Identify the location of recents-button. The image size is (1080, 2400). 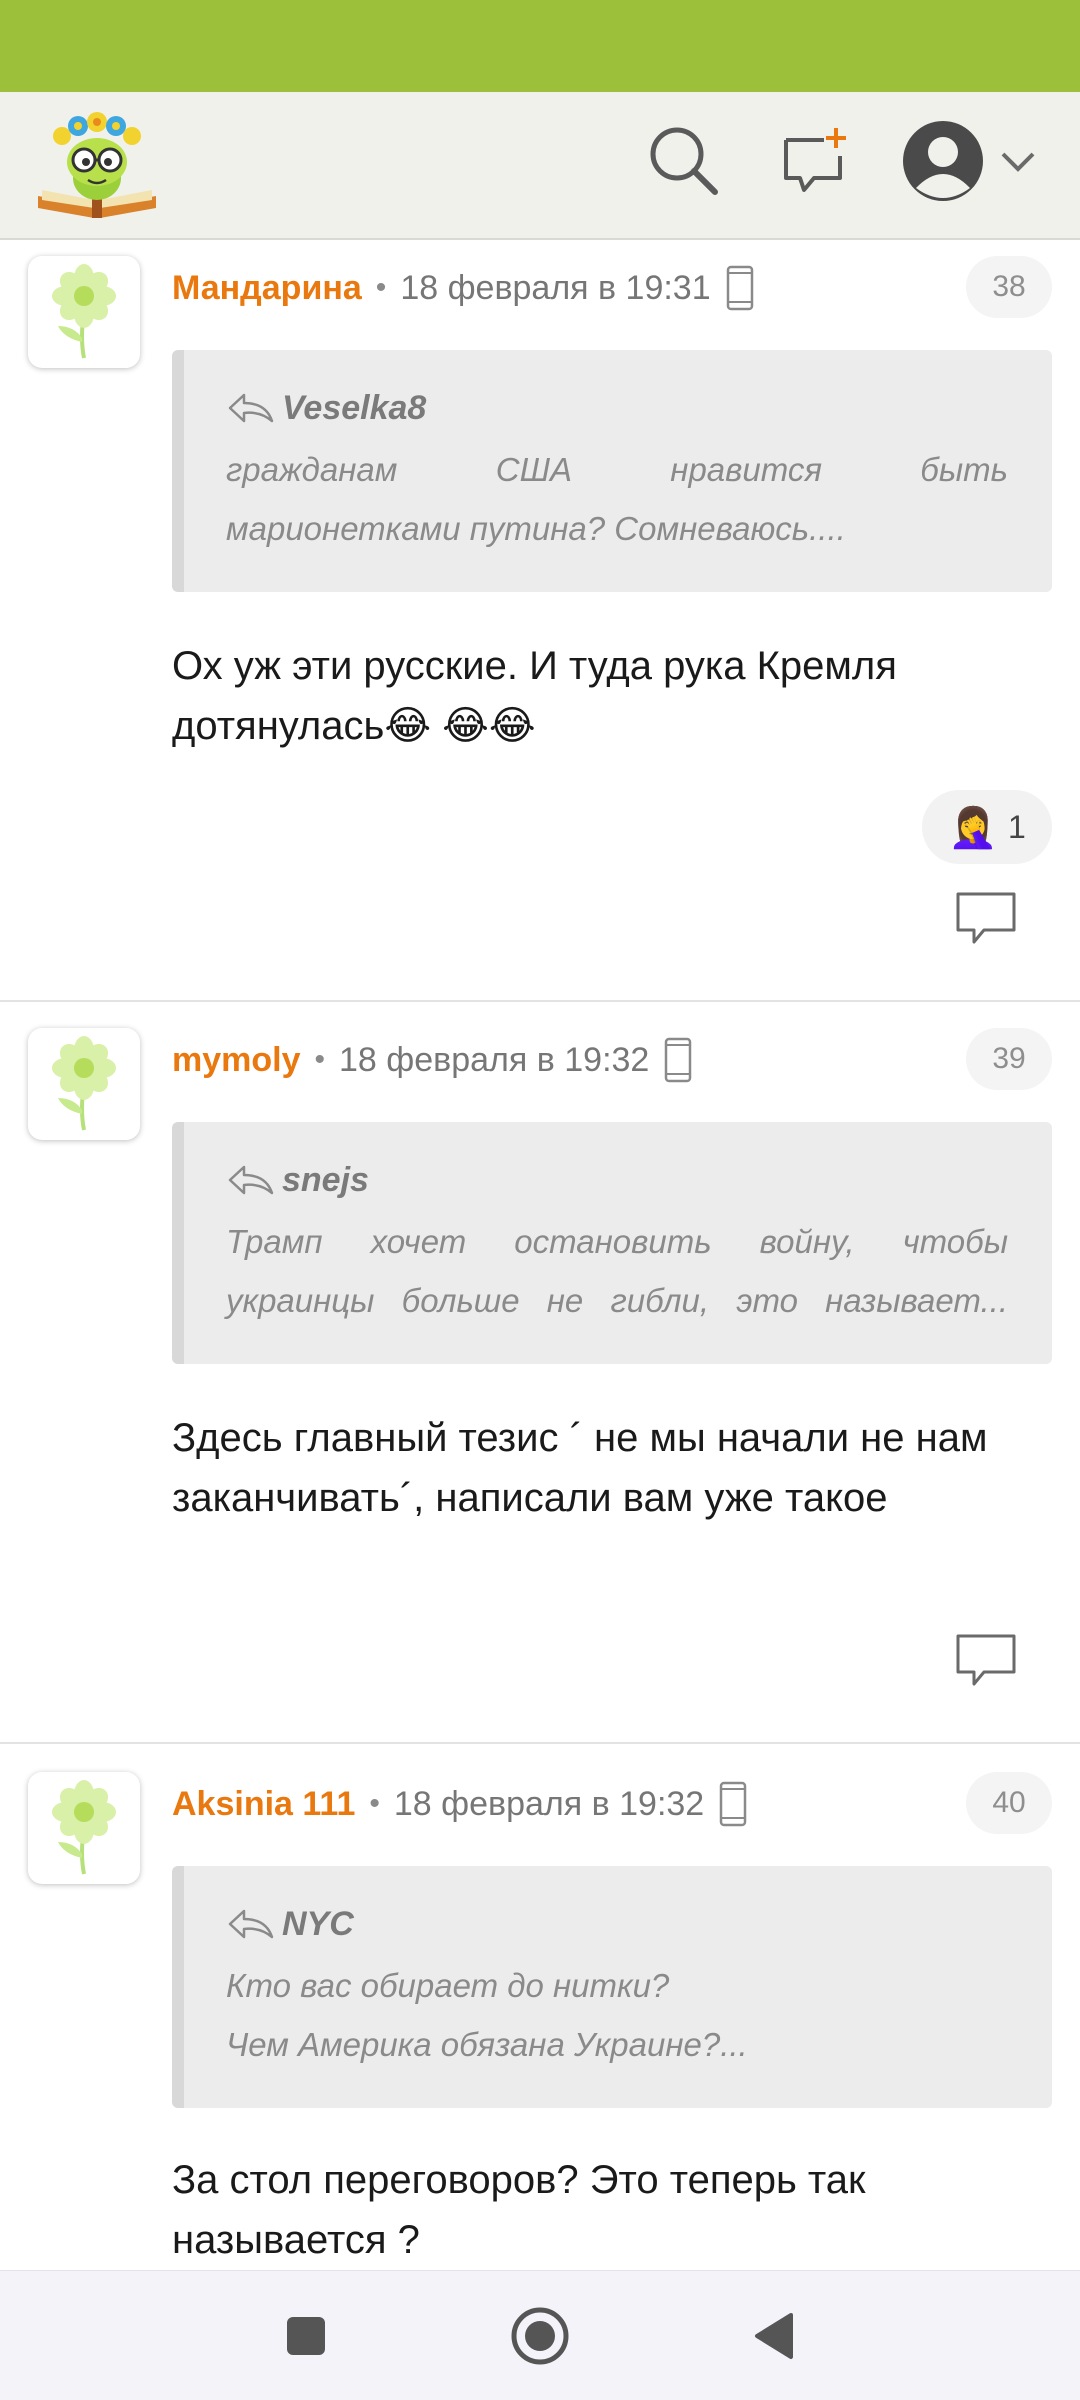
(306, 2336).